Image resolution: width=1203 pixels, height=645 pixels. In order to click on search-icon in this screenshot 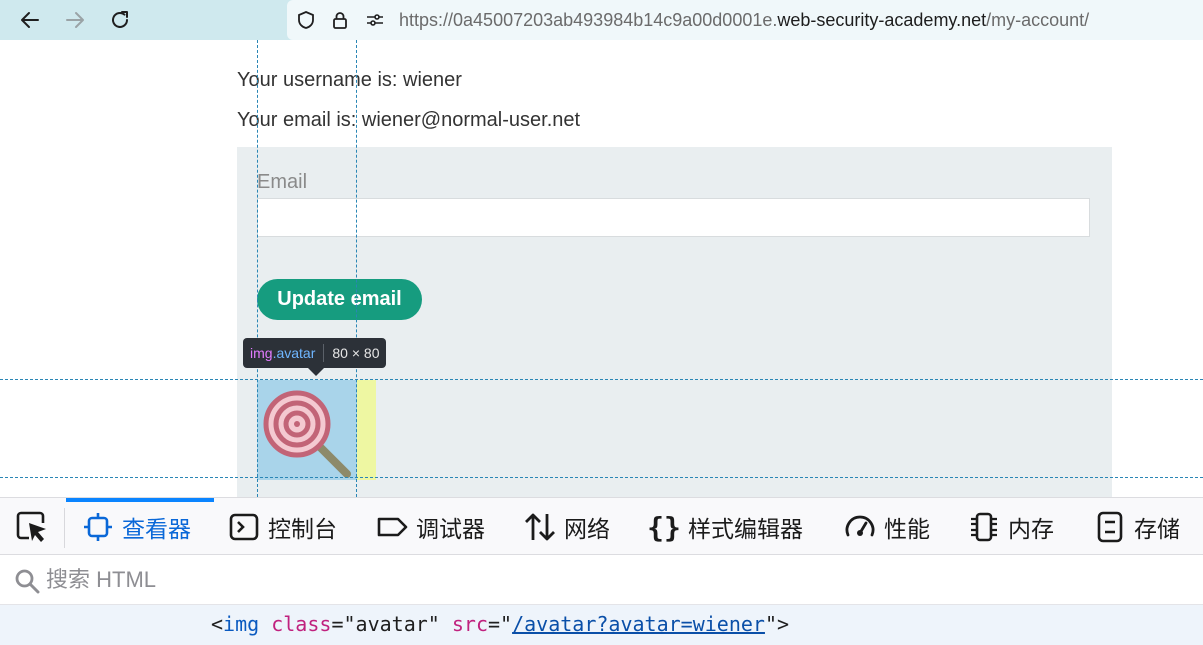, I will do `click(27, 581)`.